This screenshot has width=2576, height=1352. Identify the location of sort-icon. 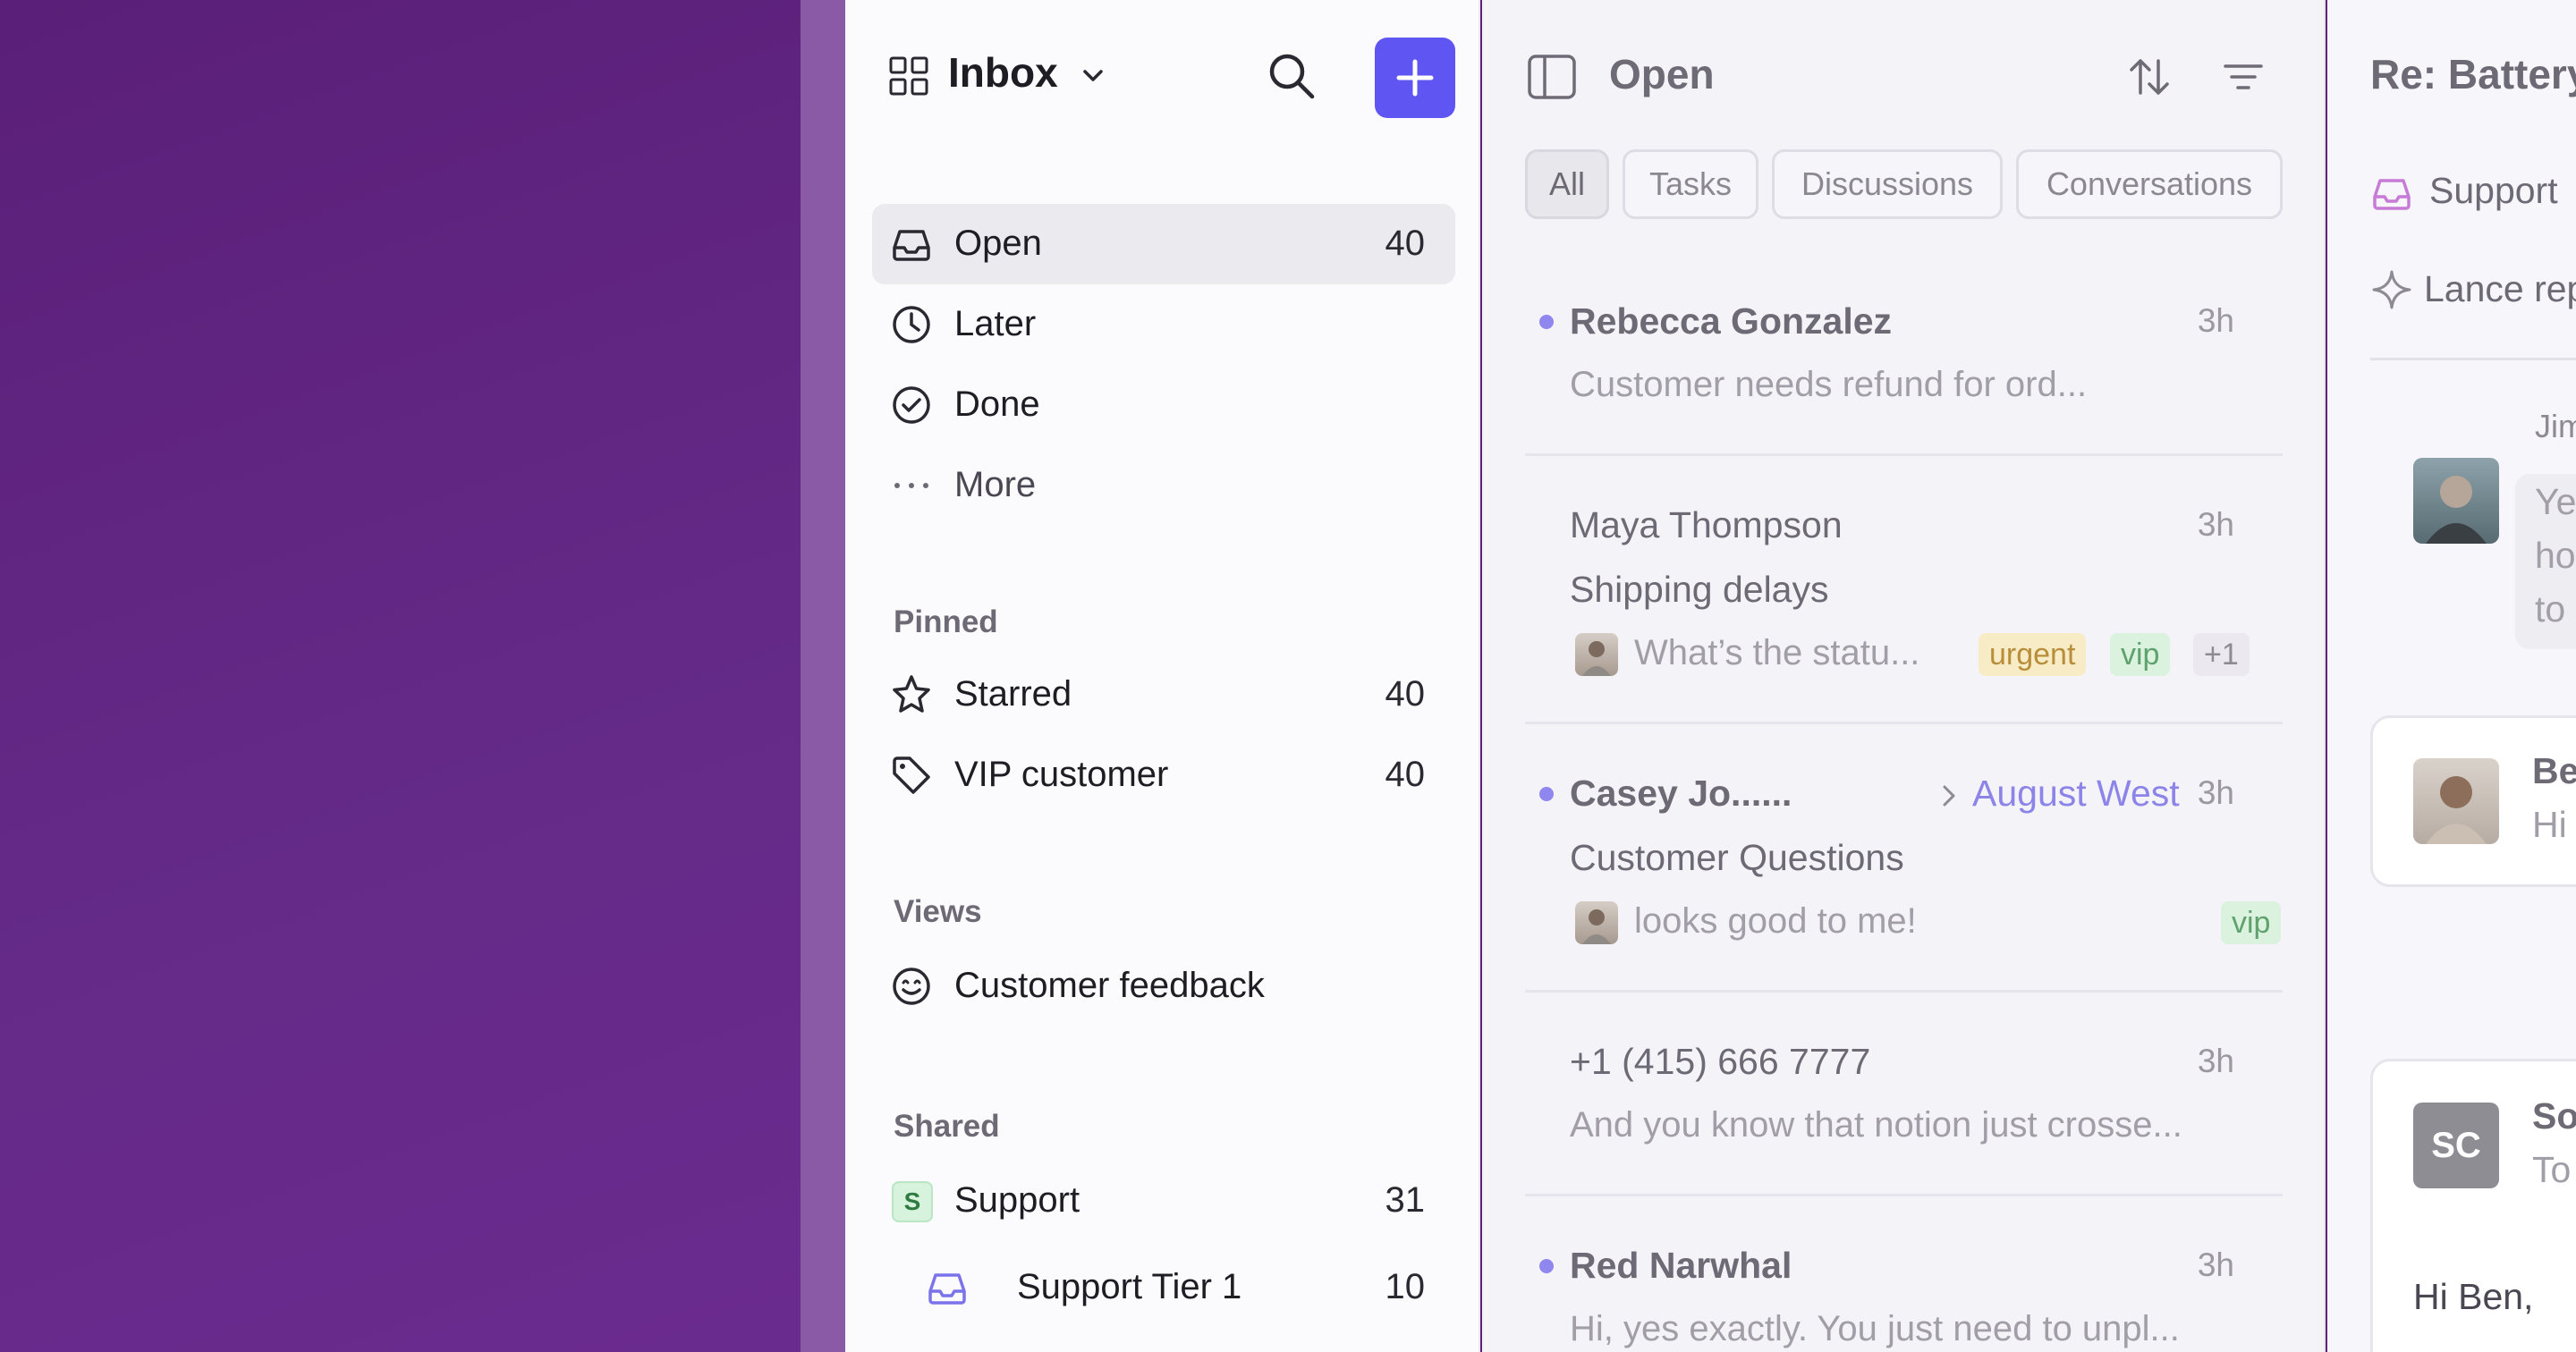
(2149, 77).